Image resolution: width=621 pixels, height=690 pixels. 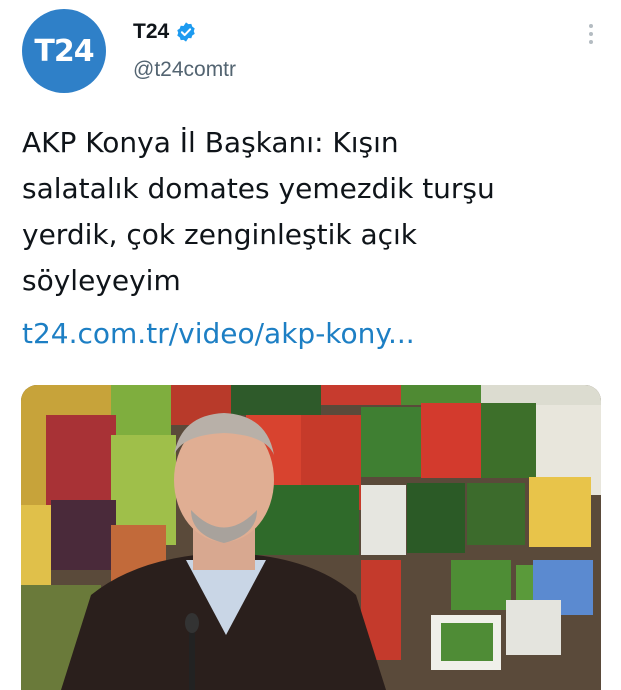 What do you see at coordinates (591, 34) in the screenshot?
I see `more-options-icon` at bounding box center [591, 34].